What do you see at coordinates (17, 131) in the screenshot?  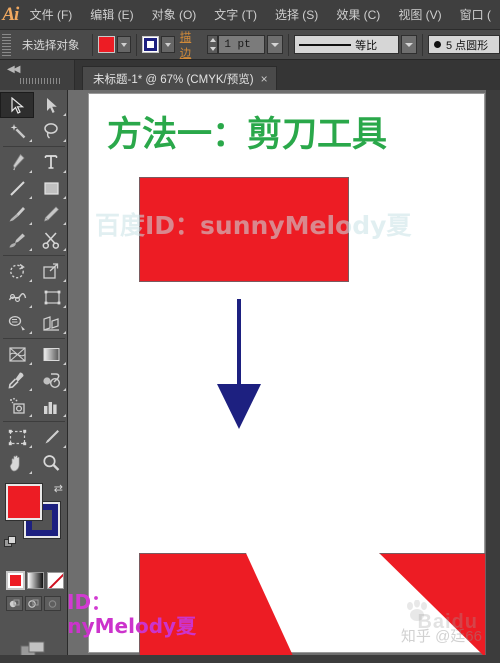 I see `tool-magic-wand` at bounding box center [17, 131].